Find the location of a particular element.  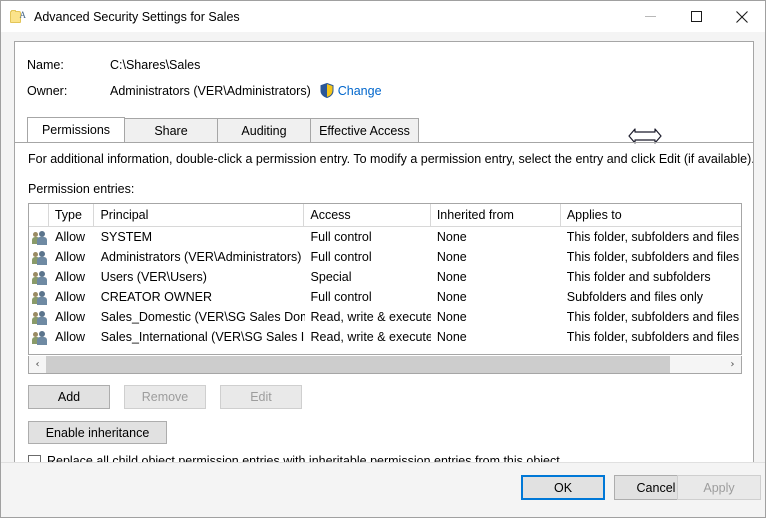

name-row: Name: C:\Shares\Sales is located at coordinates (113, 65).